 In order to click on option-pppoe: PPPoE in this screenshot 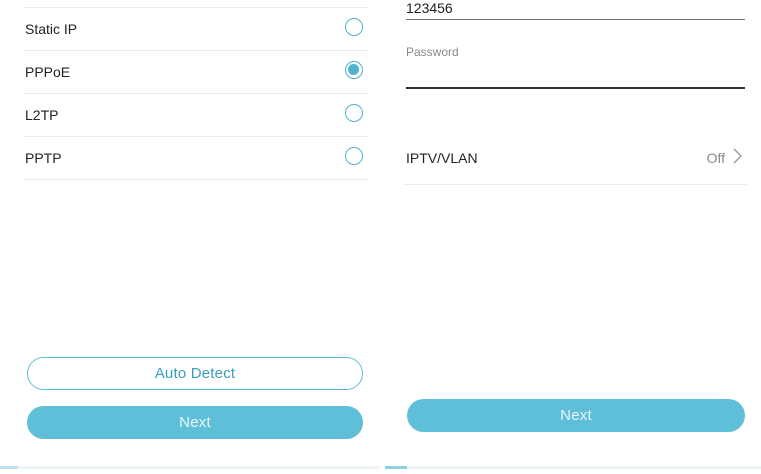, I will do `click(196, 71)`.